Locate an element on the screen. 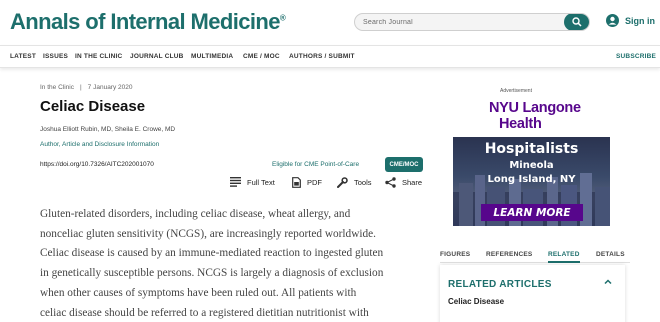 The height and width of the screenshot is (322, 660). full-text-label: Full Text is located at coordinates (261, 182).